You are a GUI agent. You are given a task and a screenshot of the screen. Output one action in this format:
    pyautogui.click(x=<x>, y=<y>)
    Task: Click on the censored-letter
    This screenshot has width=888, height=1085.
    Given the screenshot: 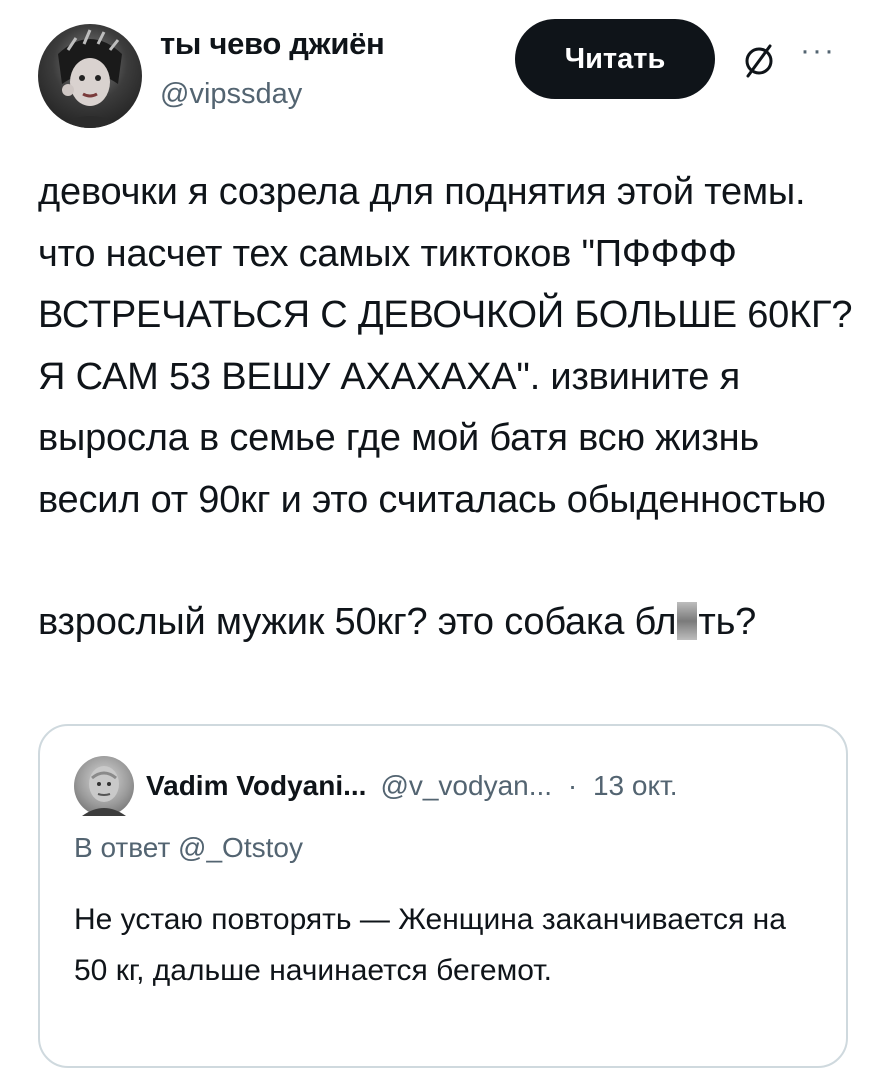 What is the action you would take?
    pyautogui.click(x=687, y=621)
    